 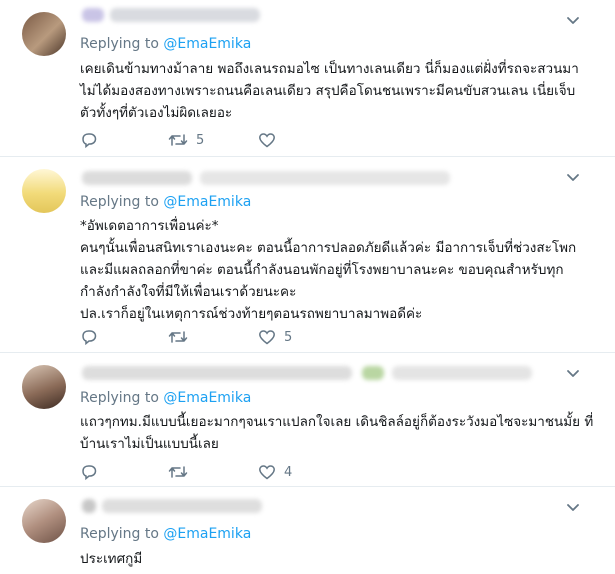 I want to click on tweet-actions: 4, so click(x=213, y=472).